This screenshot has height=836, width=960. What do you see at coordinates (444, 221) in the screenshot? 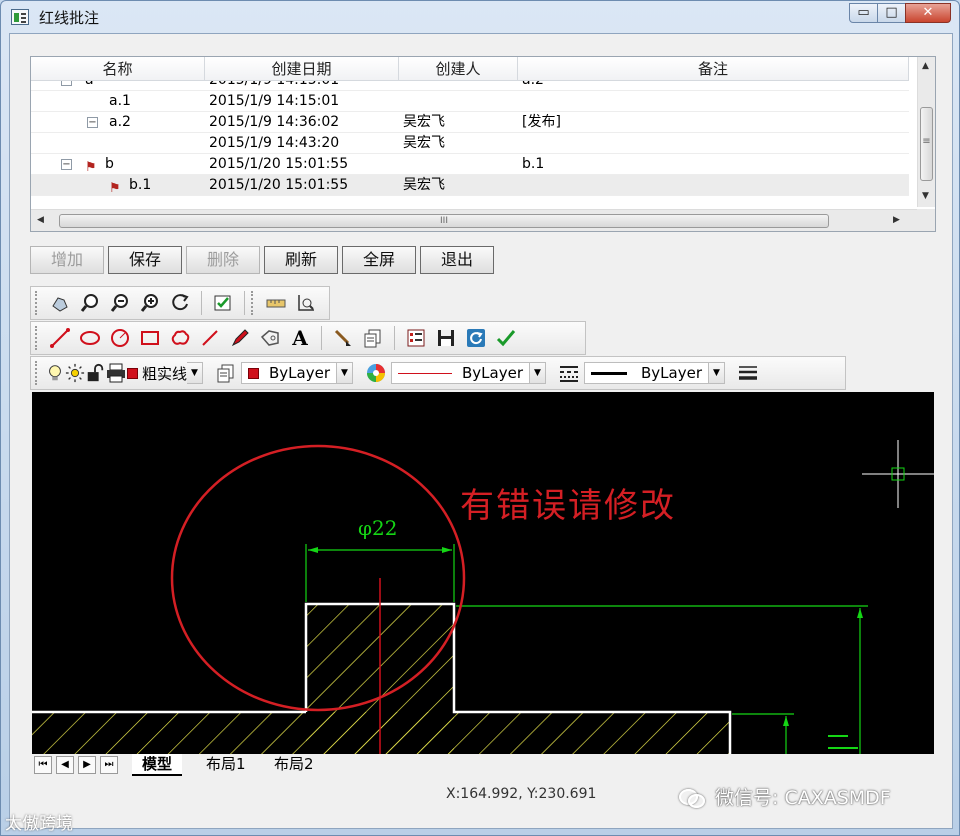
I see `horizontal-scroll-thumb: III` at bounding box center [444, 221].